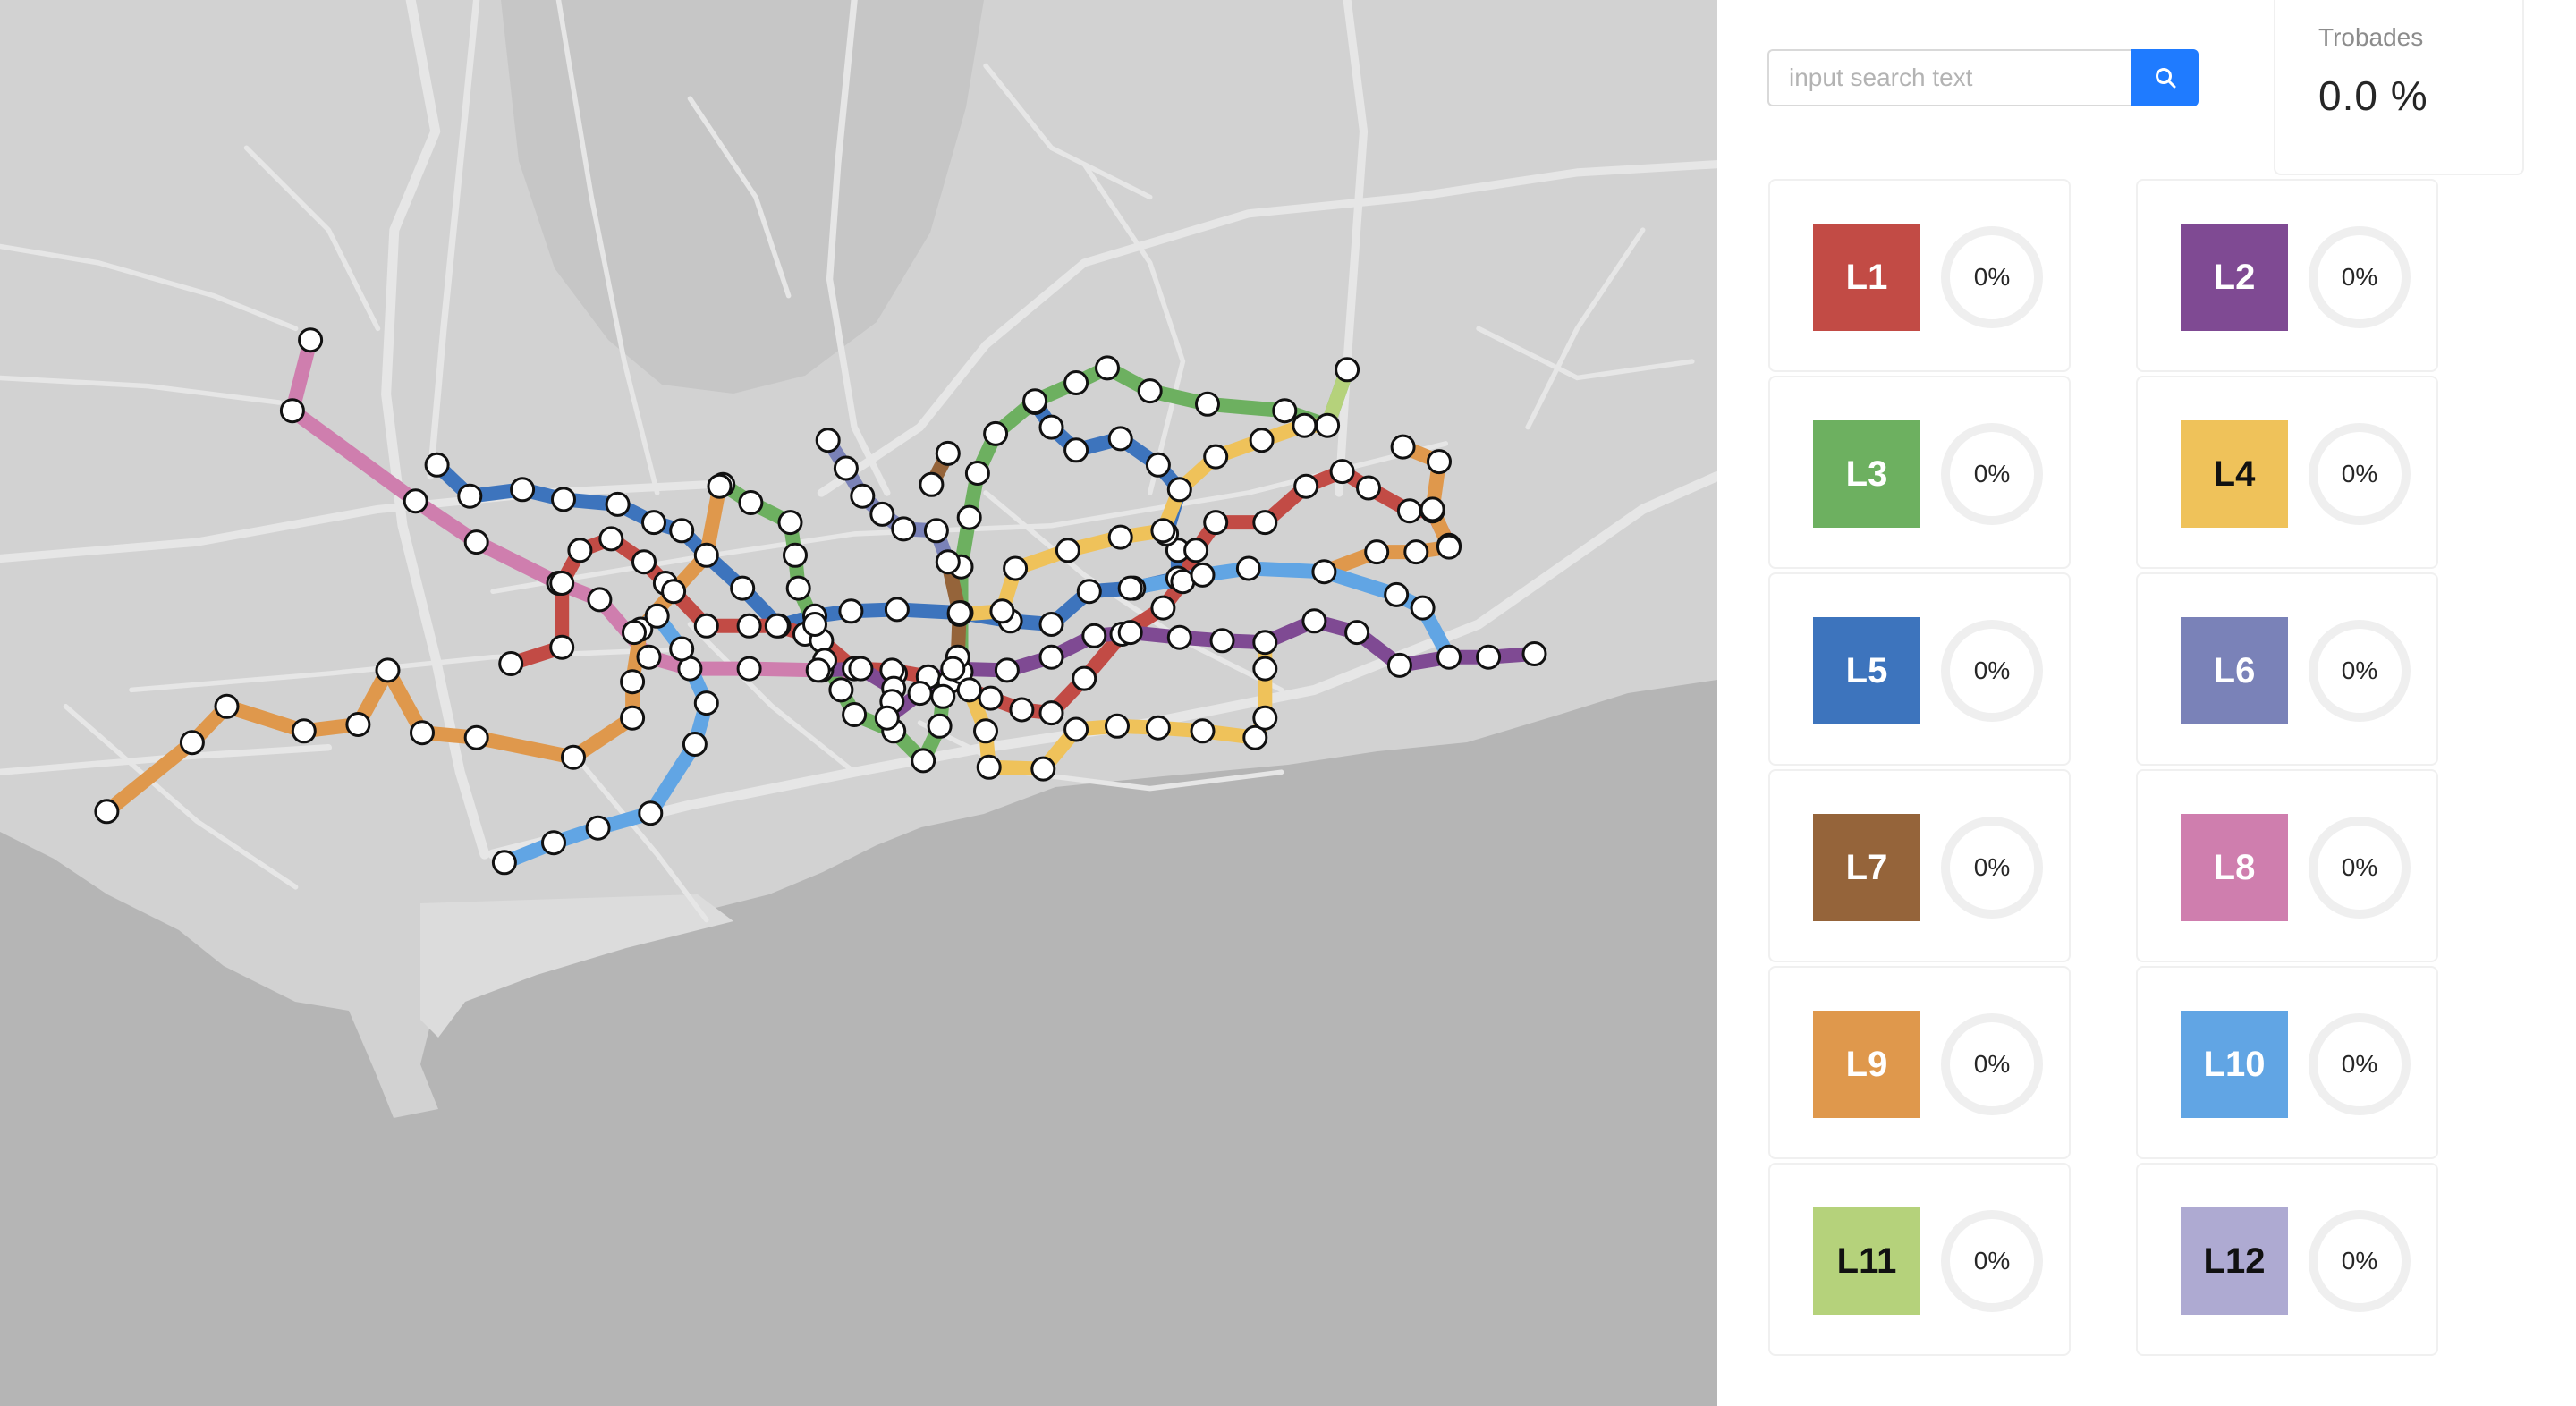  I want to click on line-card-l8: L8 0%, so click(2287, 866).